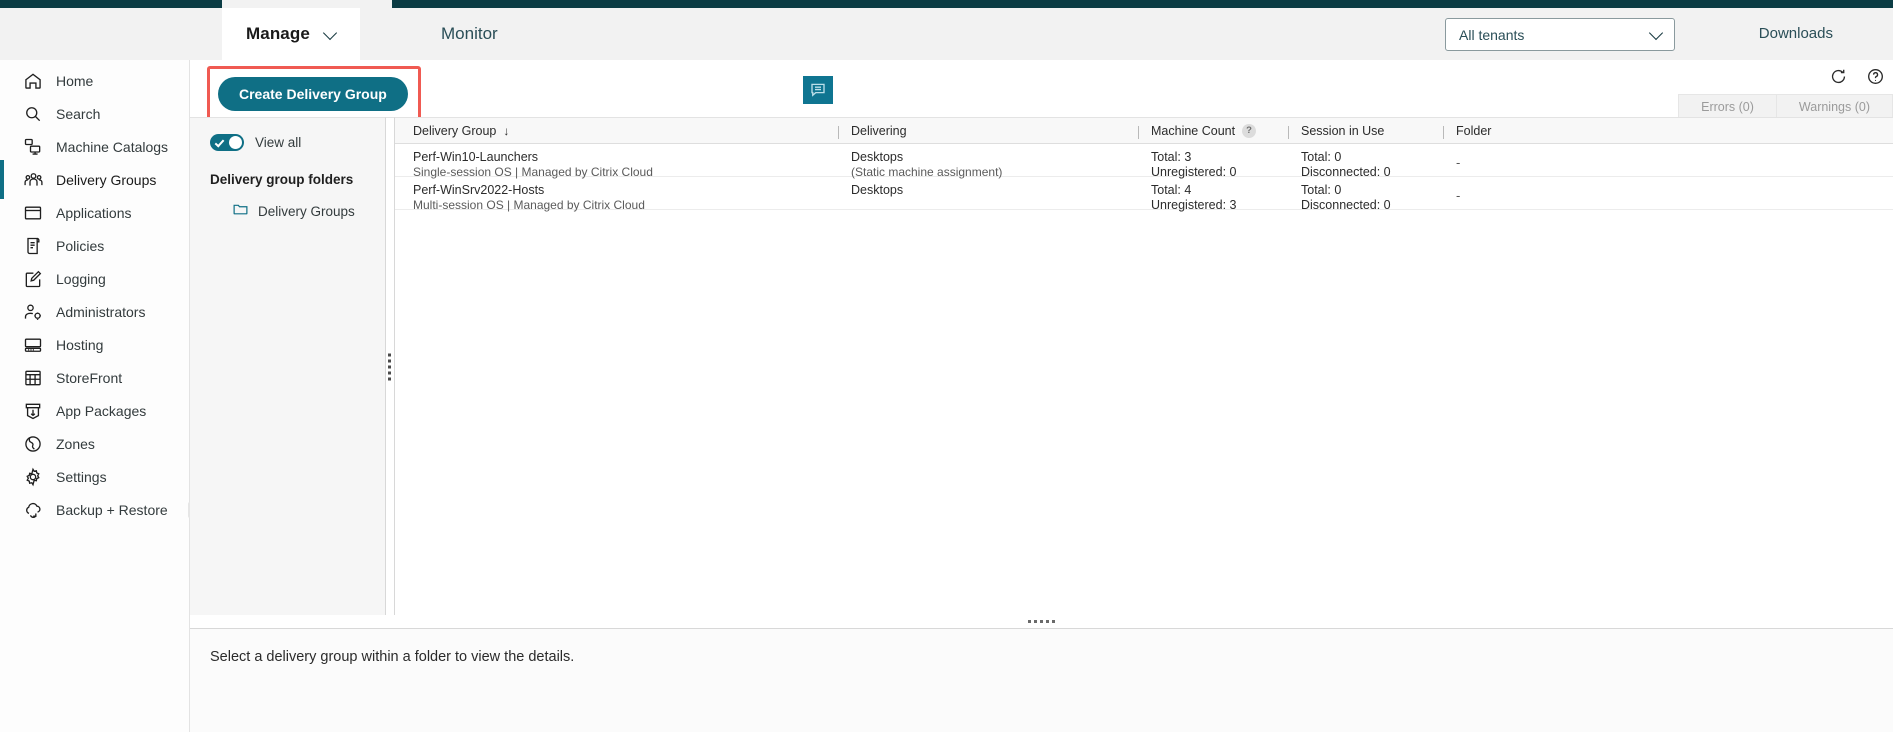  I want to click on sidebar-item-label: Administrators, so click(101, 311).